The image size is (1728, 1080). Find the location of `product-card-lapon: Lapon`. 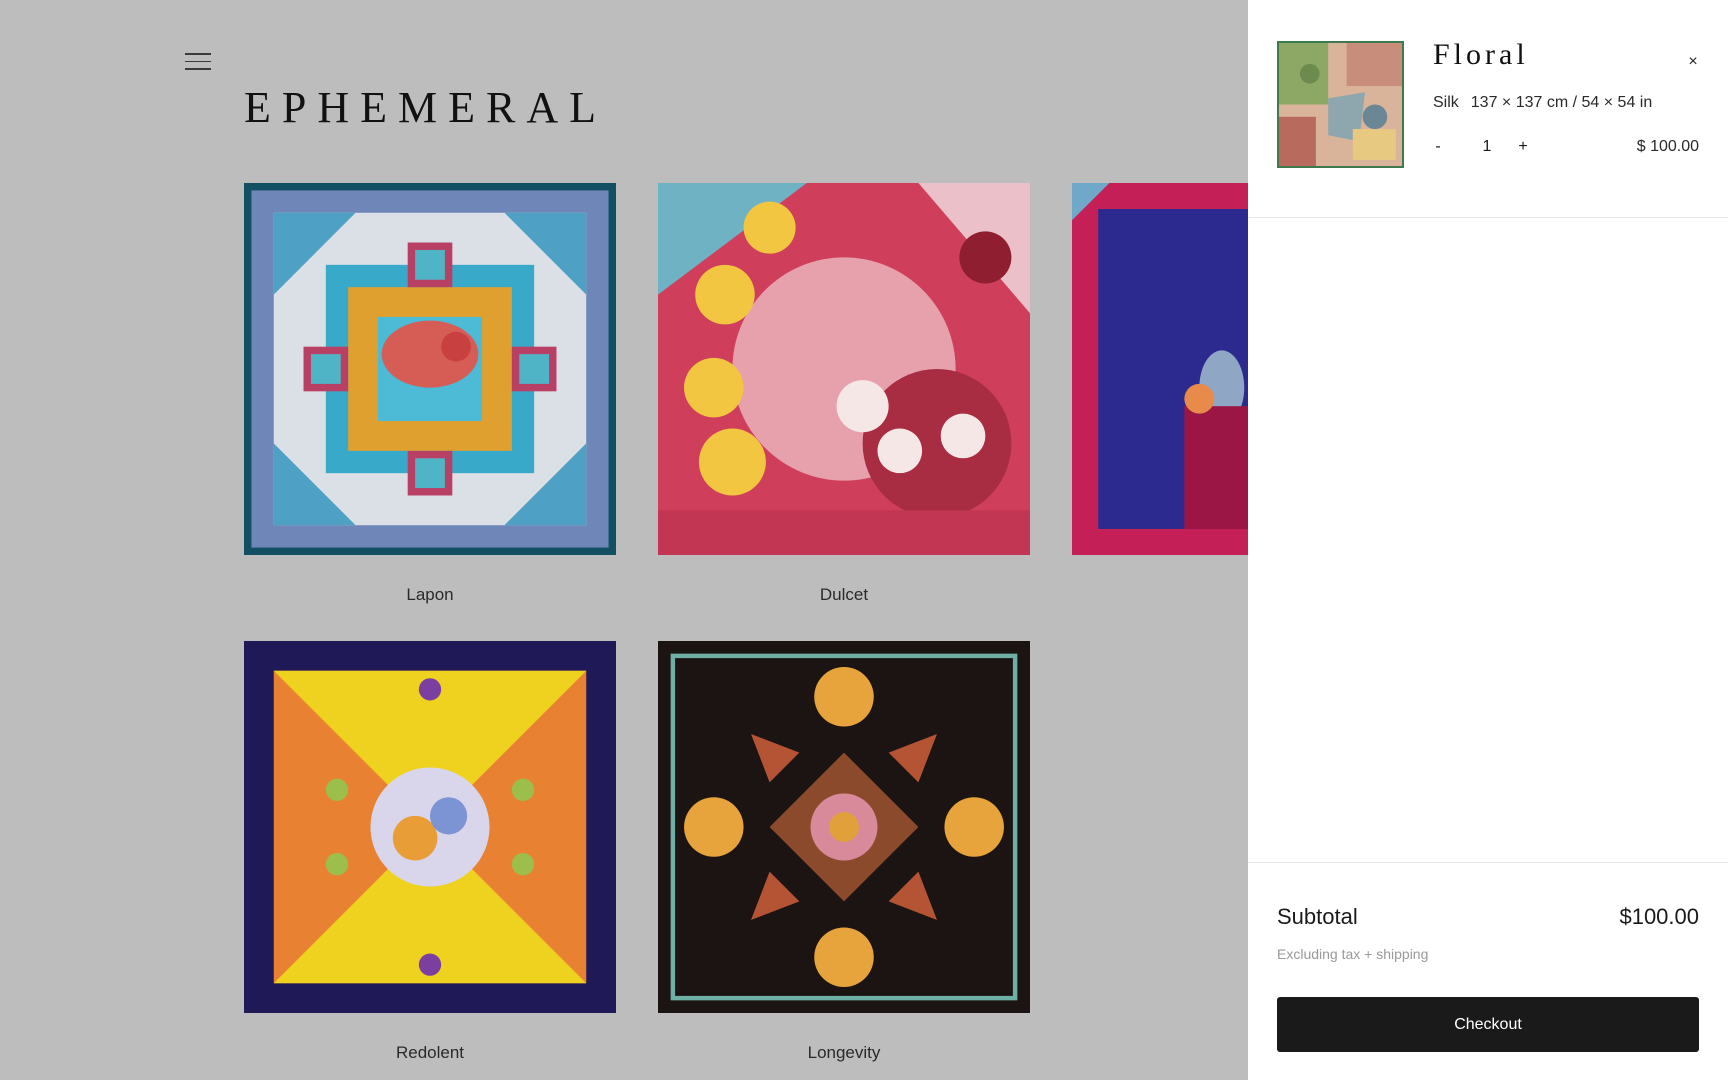

product-card-lapon: Lapon is located at coordinates (430, 394).